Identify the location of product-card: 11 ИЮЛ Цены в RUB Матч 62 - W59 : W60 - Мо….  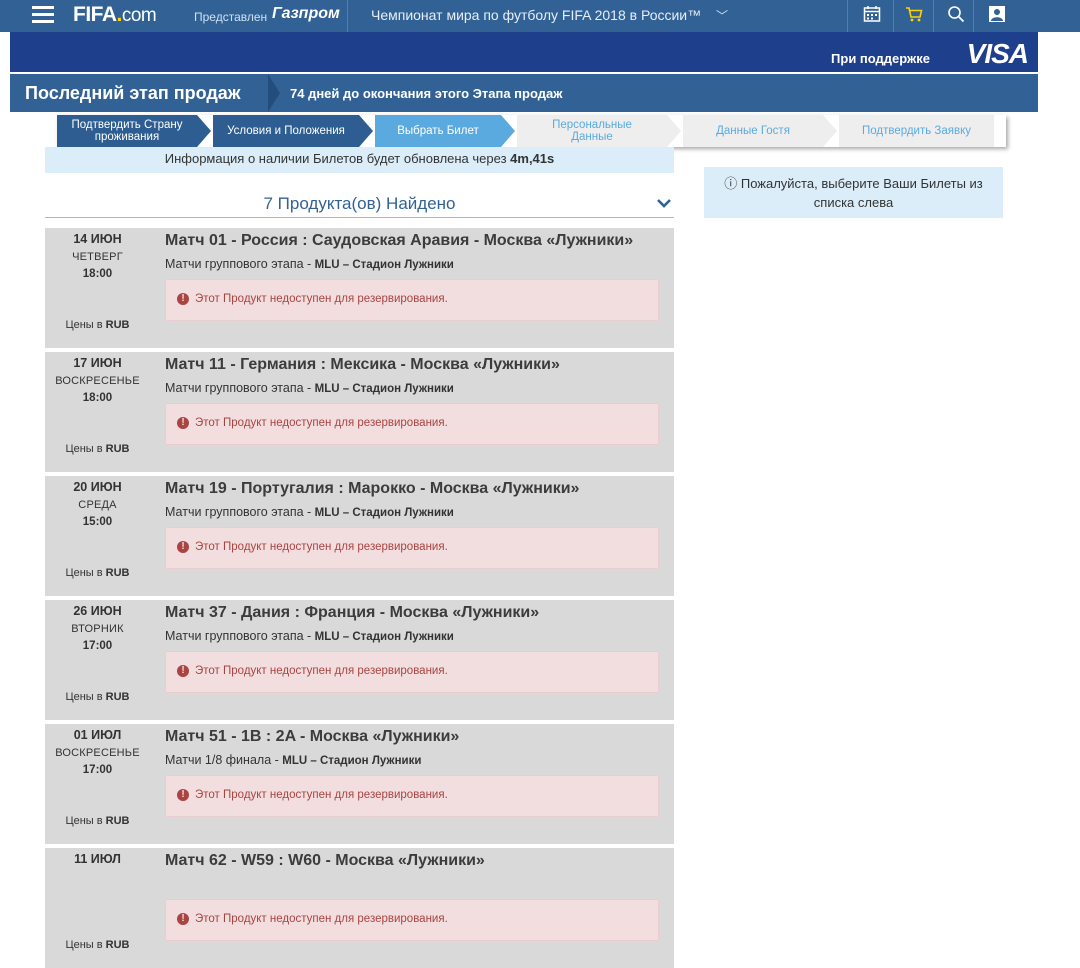
(359, 908).